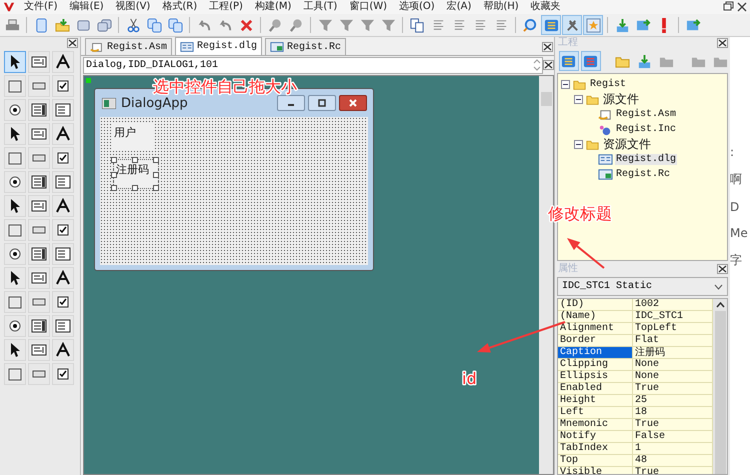 The height and width of the screenshot is (475, 750). I want to click on tree-item: 源文件, so click(621, 99).